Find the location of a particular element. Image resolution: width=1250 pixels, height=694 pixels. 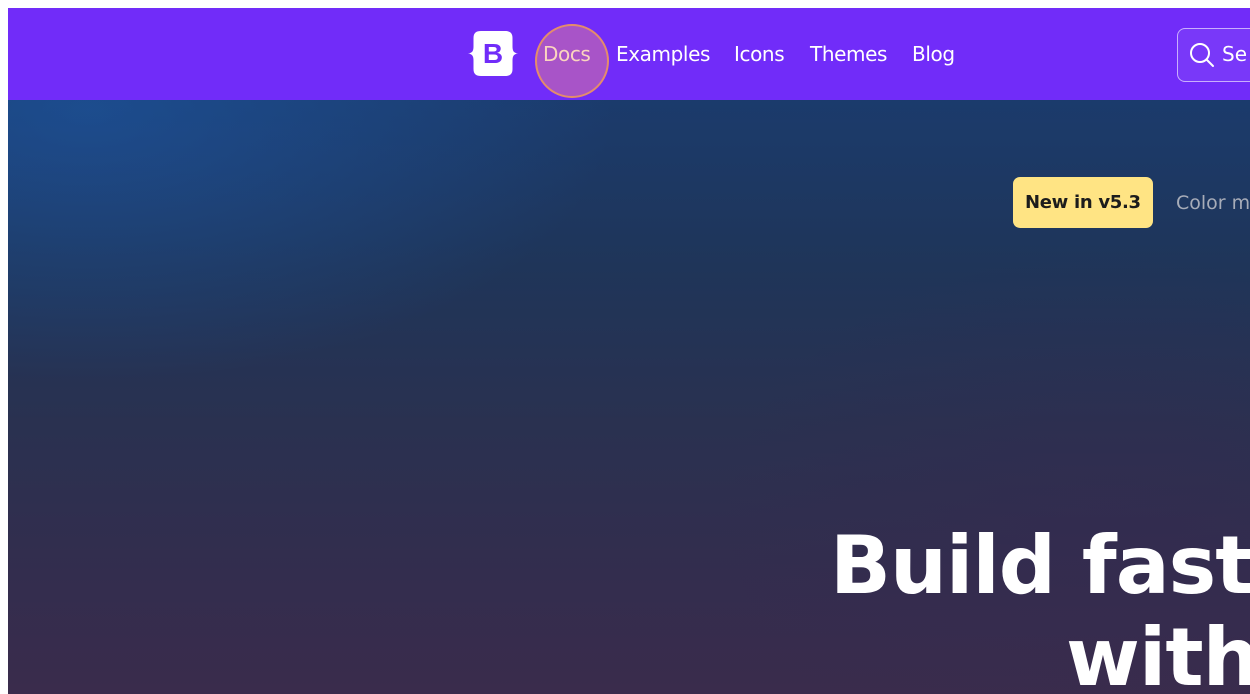

nav-link-icons: Icons is located at coordinates (759, 54).